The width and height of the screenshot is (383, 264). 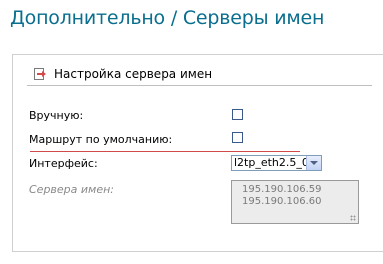 I want to click on panel-header: Настройка сервера имен, so click(x=199, y=74).